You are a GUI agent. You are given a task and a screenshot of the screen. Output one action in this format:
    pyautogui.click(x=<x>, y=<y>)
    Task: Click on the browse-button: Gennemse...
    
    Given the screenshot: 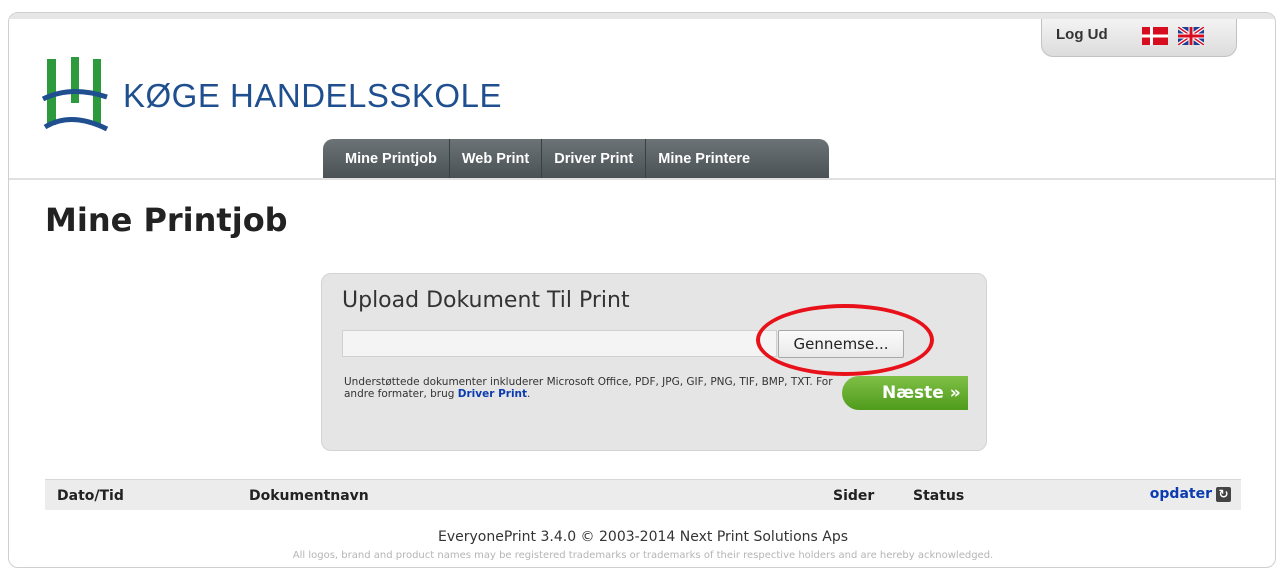 What is the action you would take?
    pyautogui.click(x=841, y=344)
    